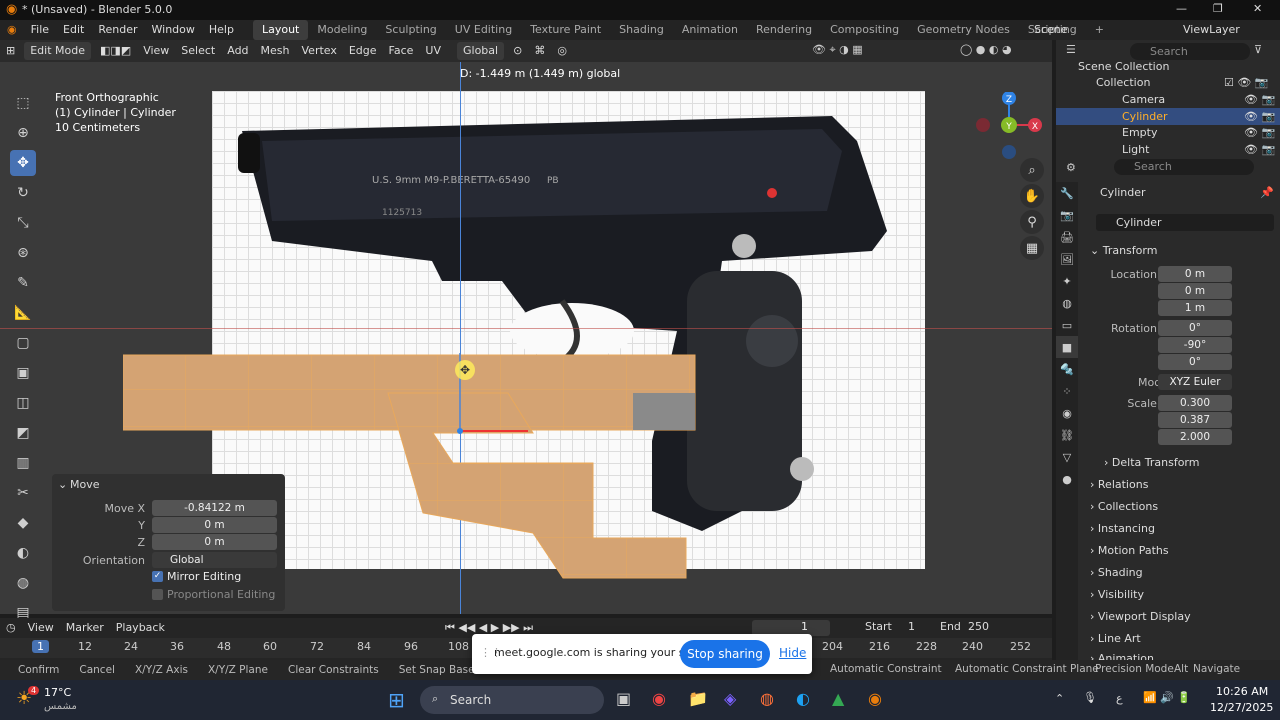  What do you see at coordinates (963, 30) in the screenshot?
I see `tab-geometry-nodes: Geometry Nodes` at bounding box center [963, 30].